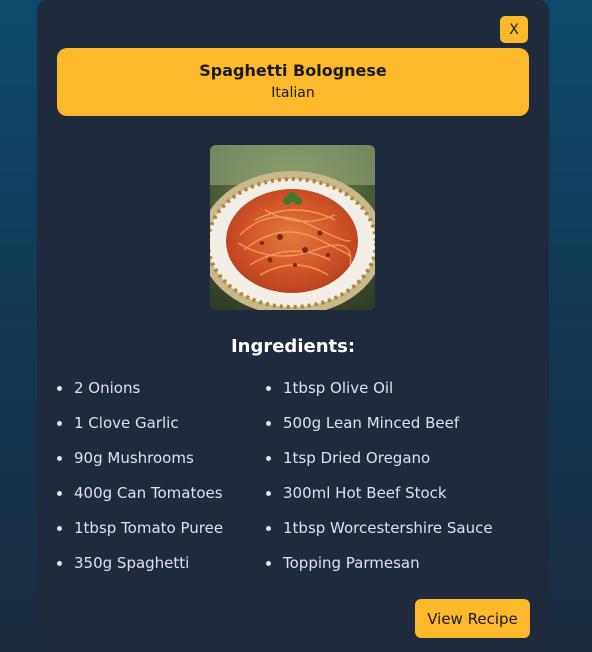  I want to click on recipe-cuisine: Italian, so click(293, 93).